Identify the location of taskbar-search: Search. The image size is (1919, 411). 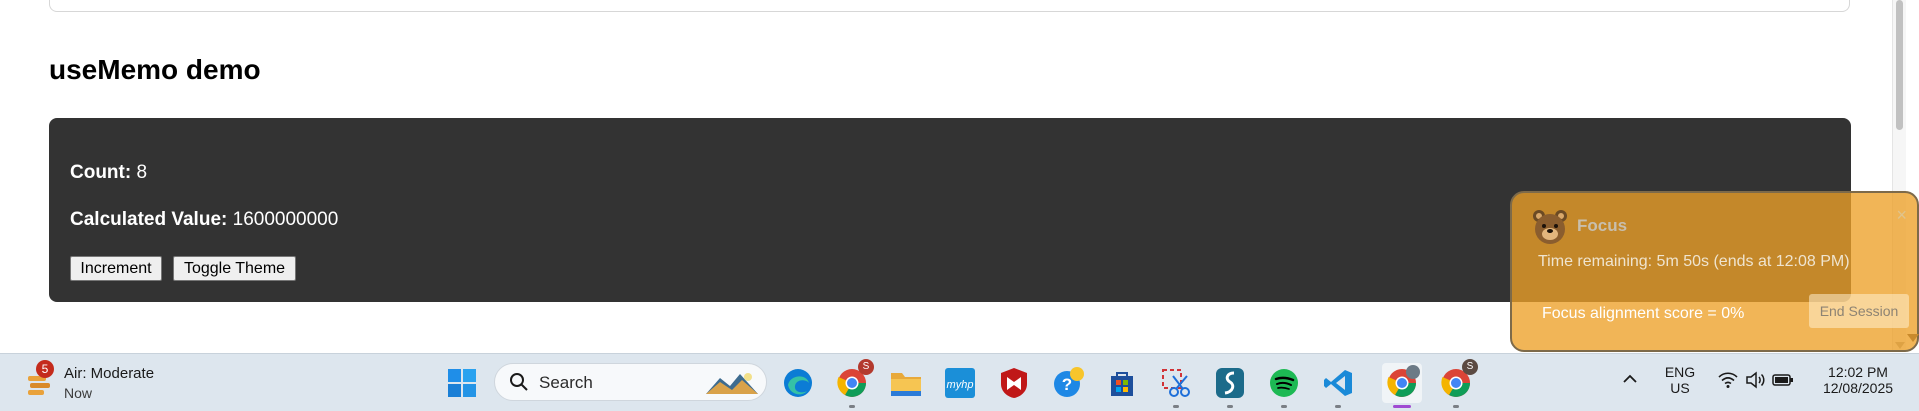
(630, 382).